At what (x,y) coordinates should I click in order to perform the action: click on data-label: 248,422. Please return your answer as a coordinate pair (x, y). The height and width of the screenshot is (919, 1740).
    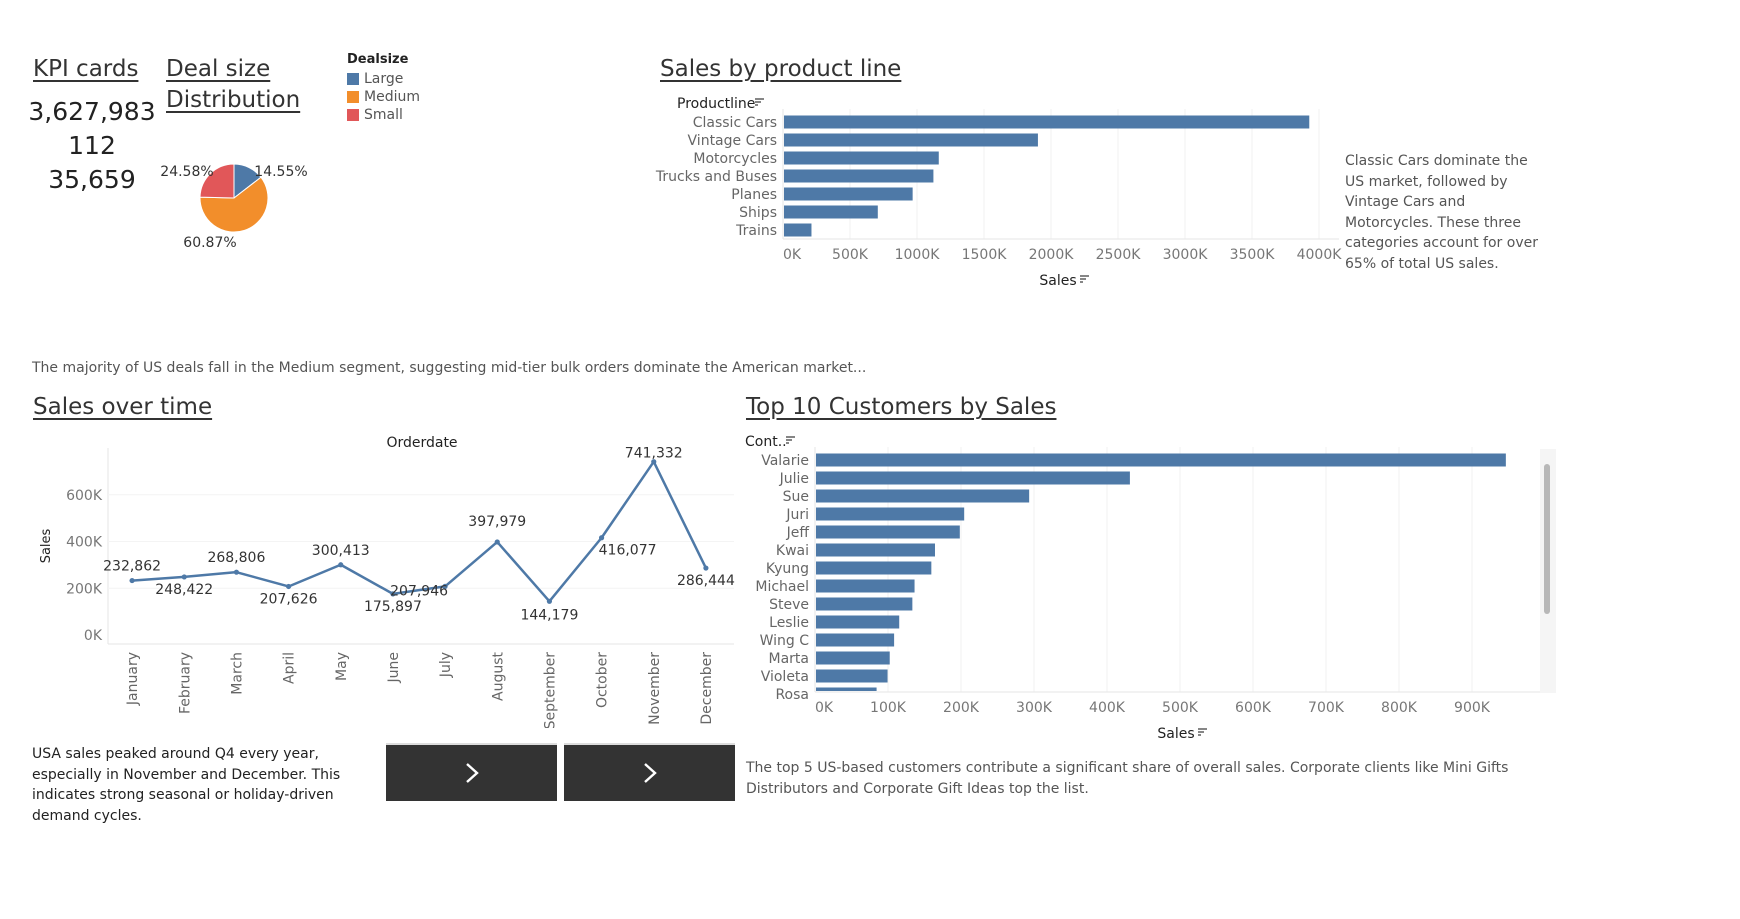
    Looking at the image, I should click on (184, 590).